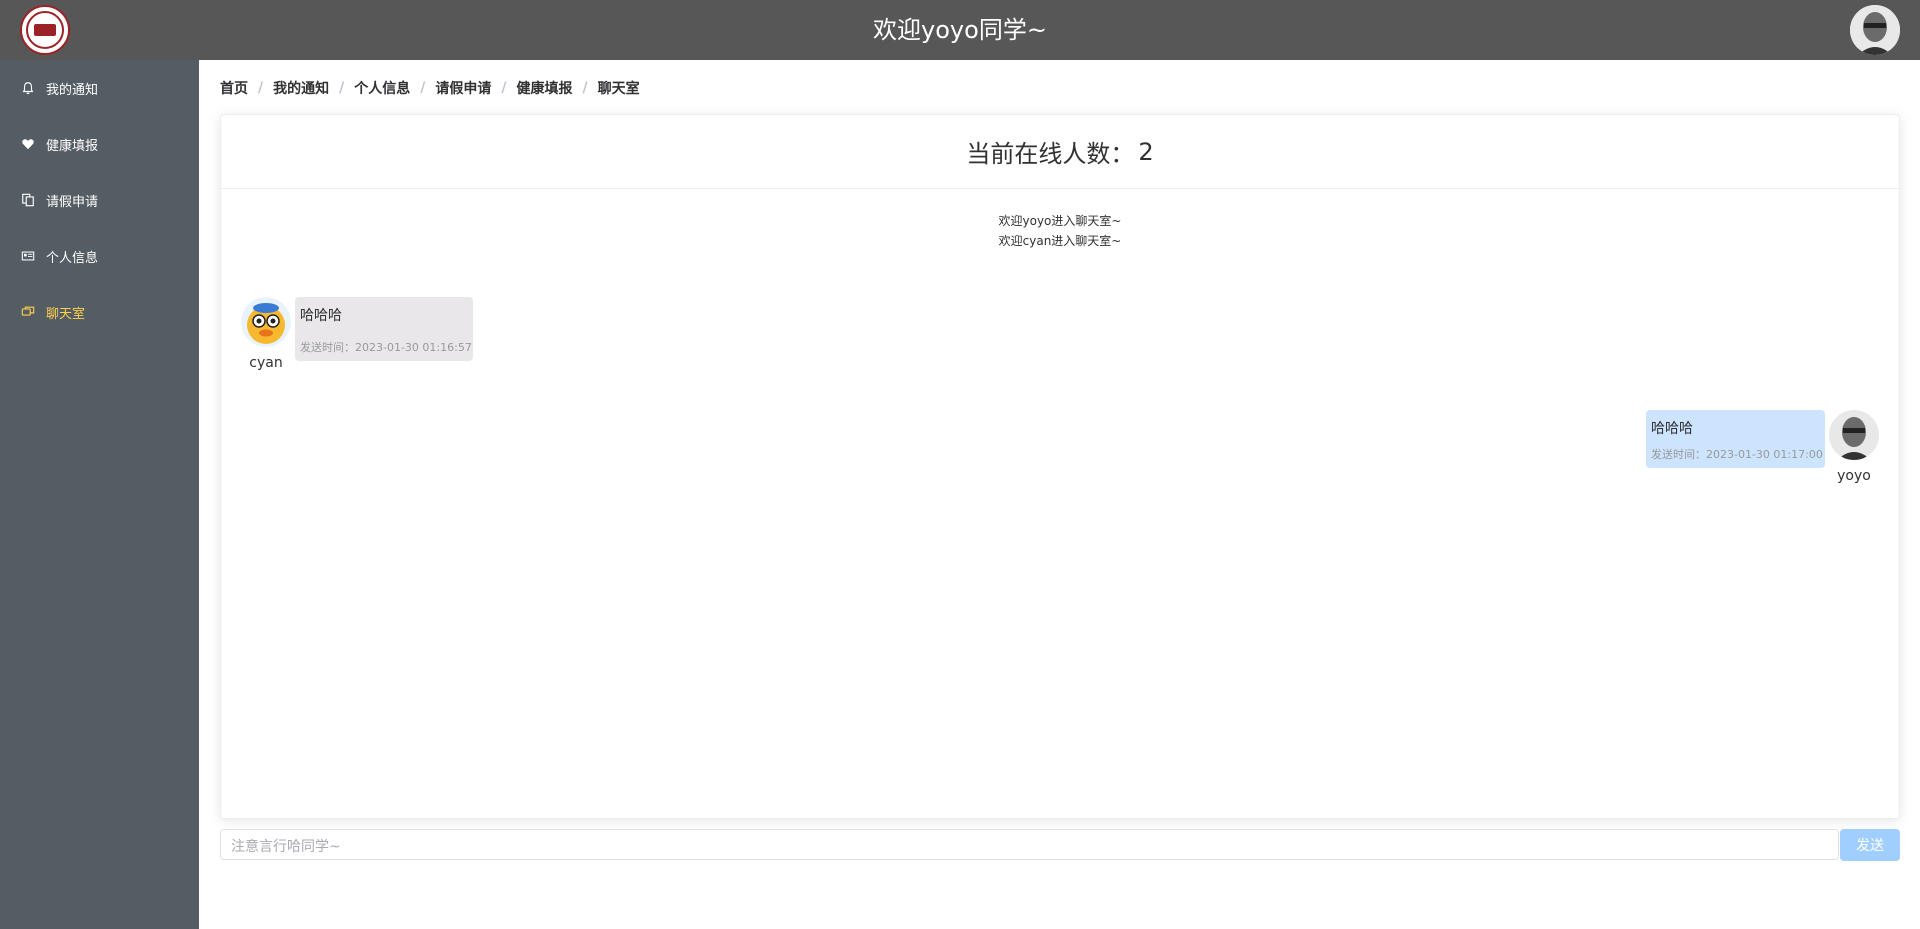 This screenshot has height=929, width=1920. I want to click on message-bubble: 哈哈哈 发送时间：2023-01-30 01:17:00, so click(1735, 439).